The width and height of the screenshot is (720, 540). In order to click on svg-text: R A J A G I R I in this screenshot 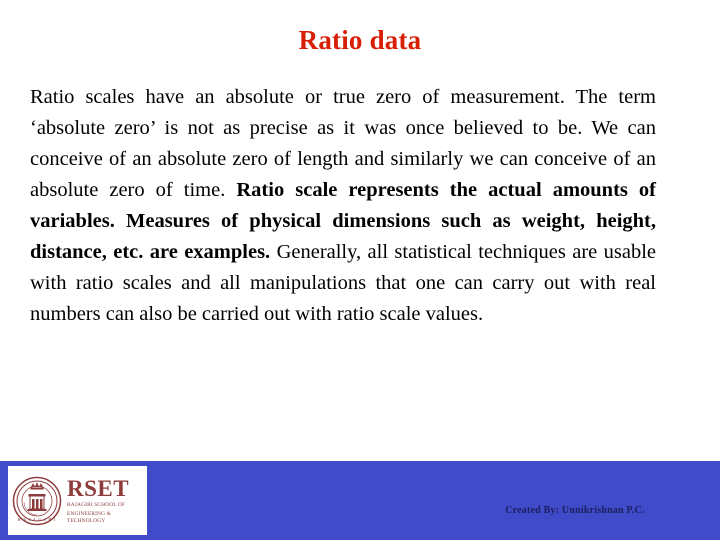, I will do `click(37, 519)`.